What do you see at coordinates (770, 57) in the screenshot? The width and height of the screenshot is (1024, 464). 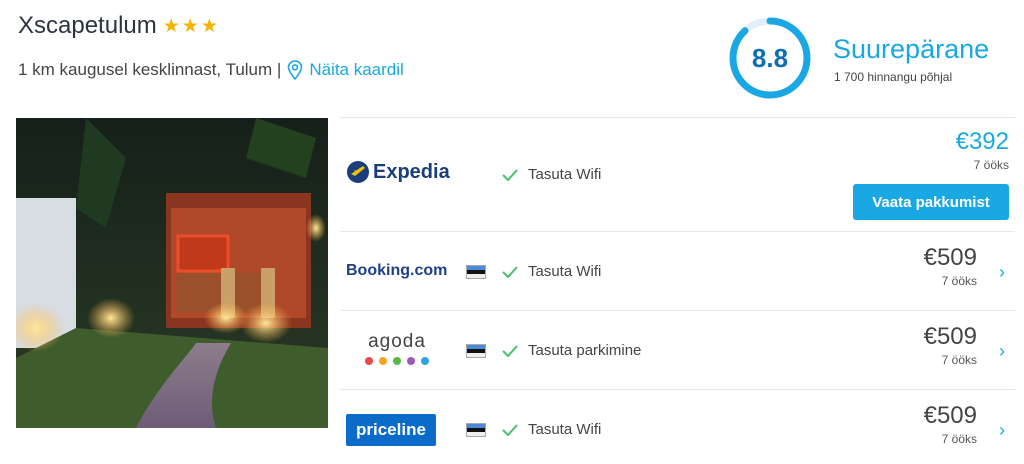 I see `rating-score: 8.8` at bounding box center [770, 57].